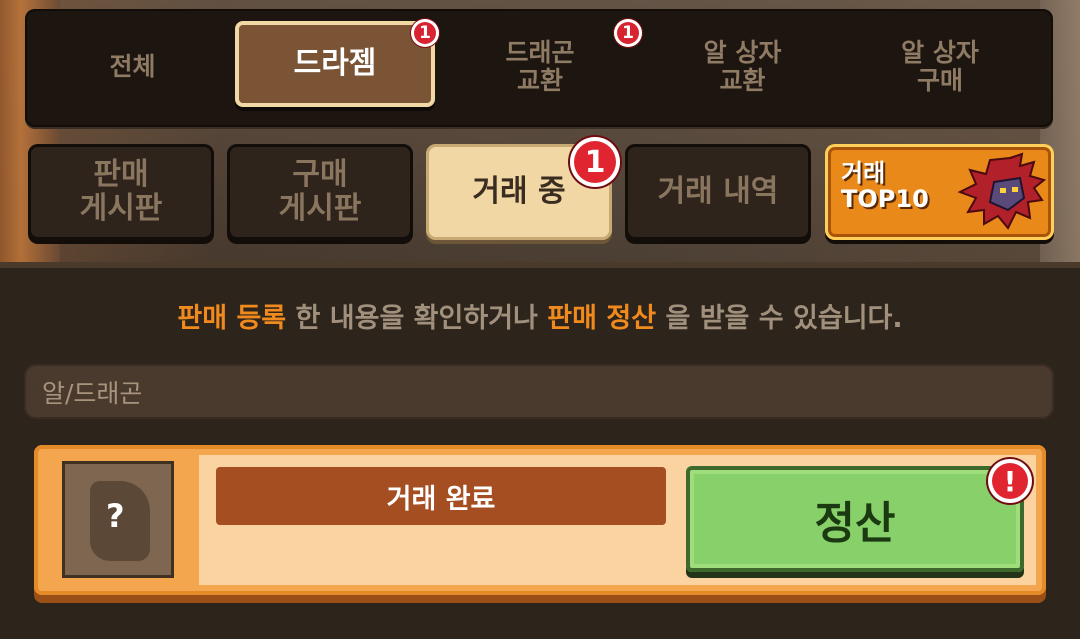 Image resolution: width=1080 pixels, height=639 pixels. What do you see at coordinates (132, 67) in the screenshot?
I see `tab-all: 전체` at bounding box center [132, 67].